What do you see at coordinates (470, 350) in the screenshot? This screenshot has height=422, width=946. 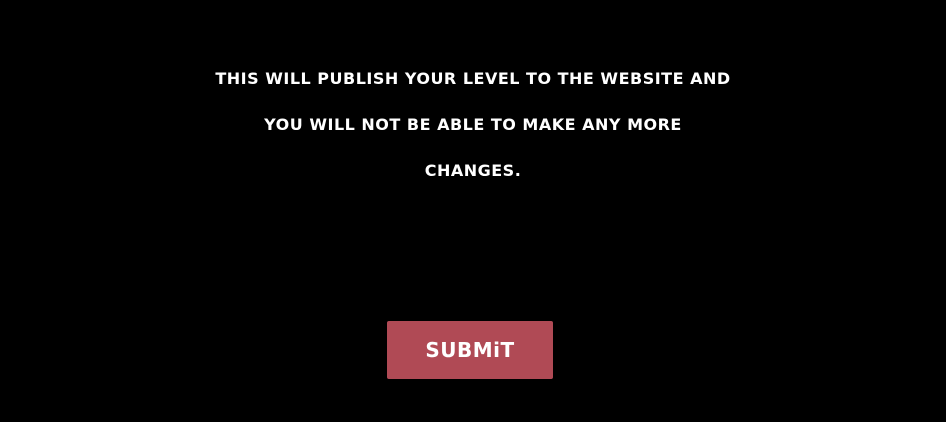 I see `submit-button: SUBMiT` at bounding box center [470, 350].